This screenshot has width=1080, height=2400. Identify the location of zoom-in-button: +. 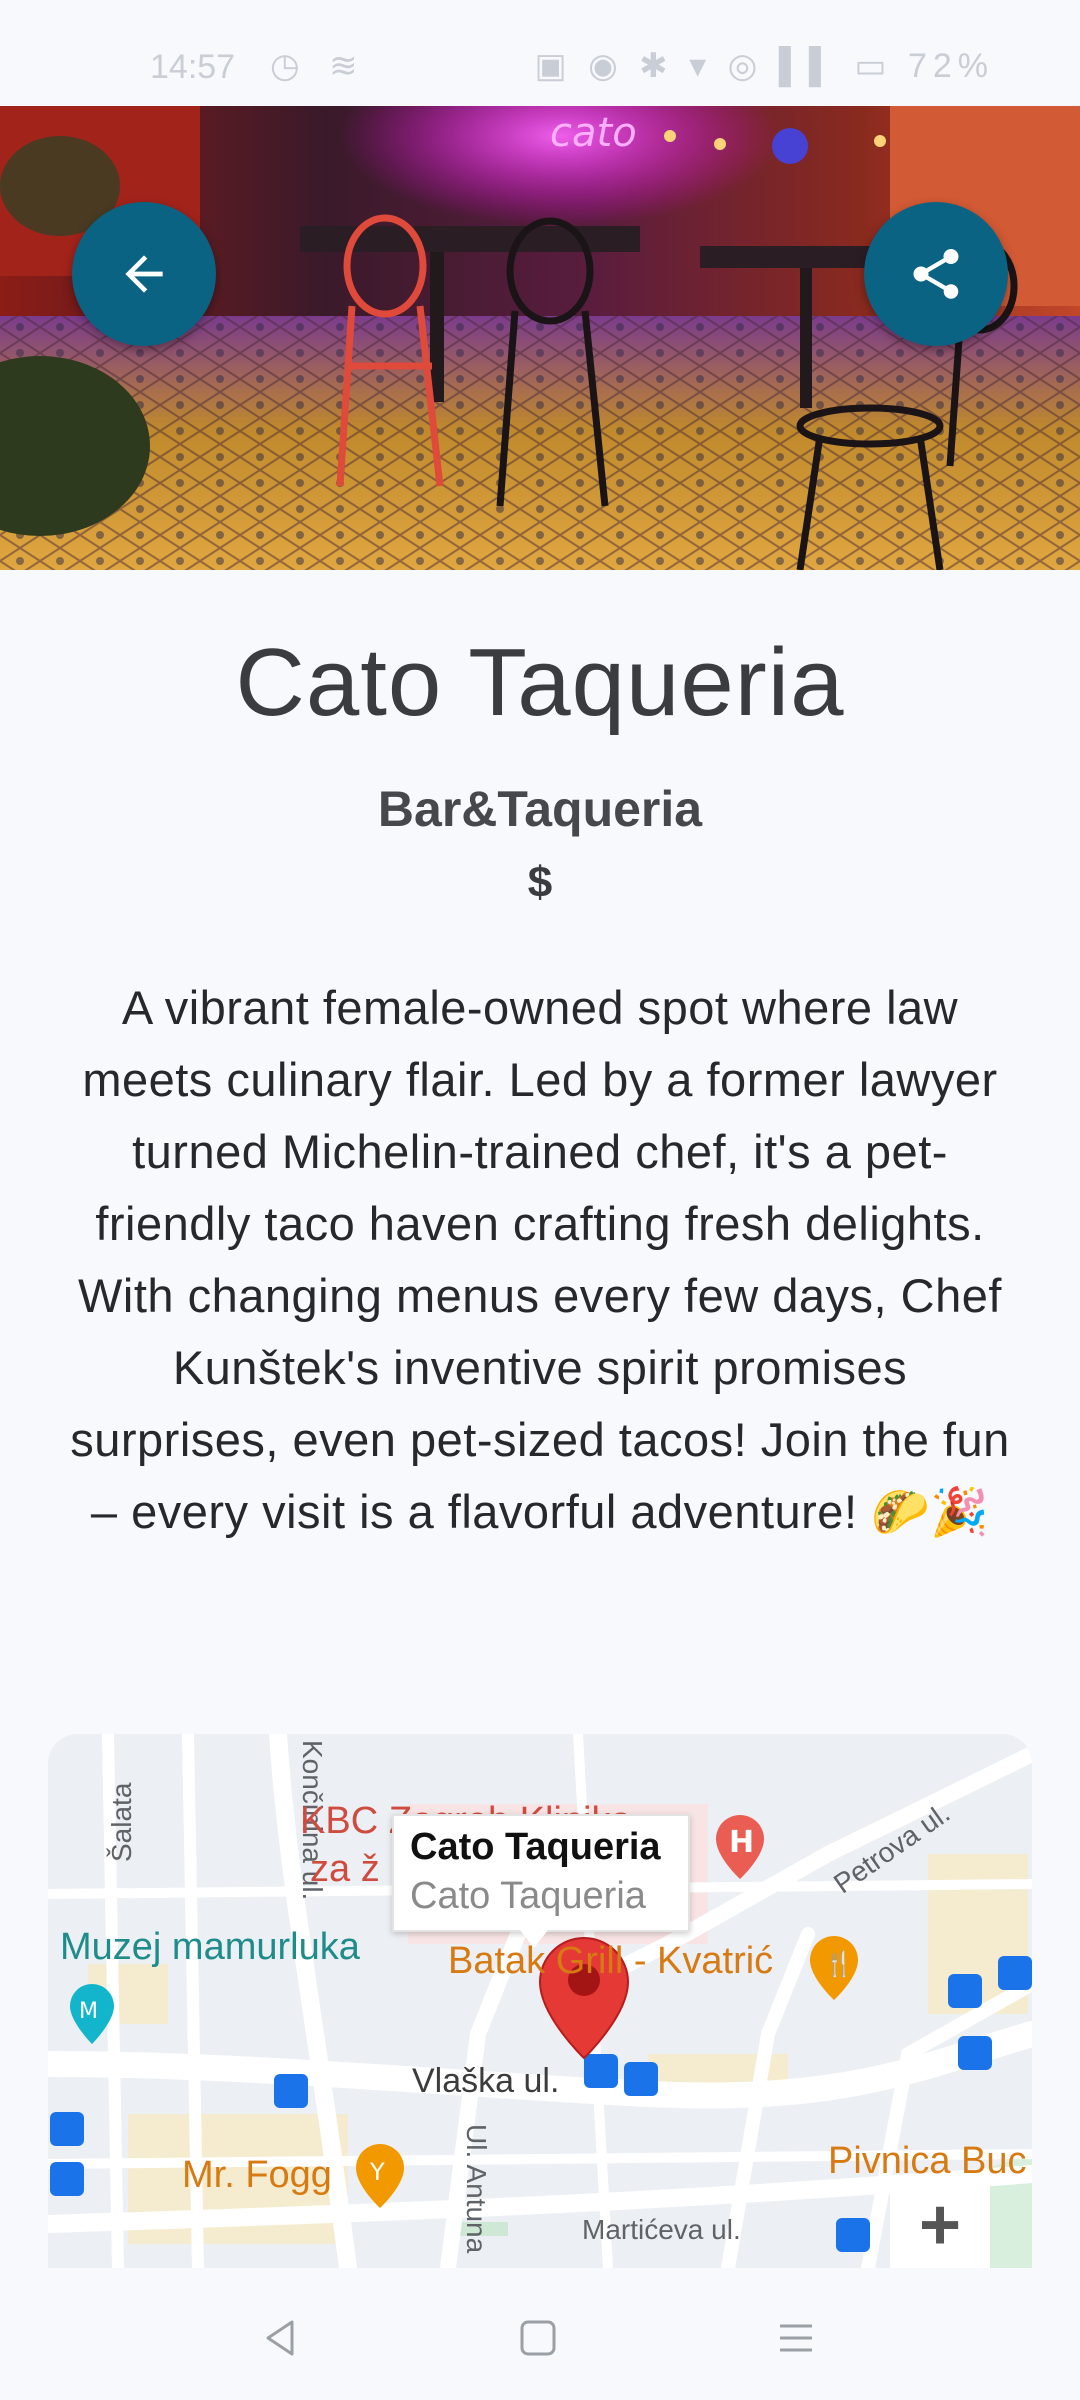
(940, 2225).